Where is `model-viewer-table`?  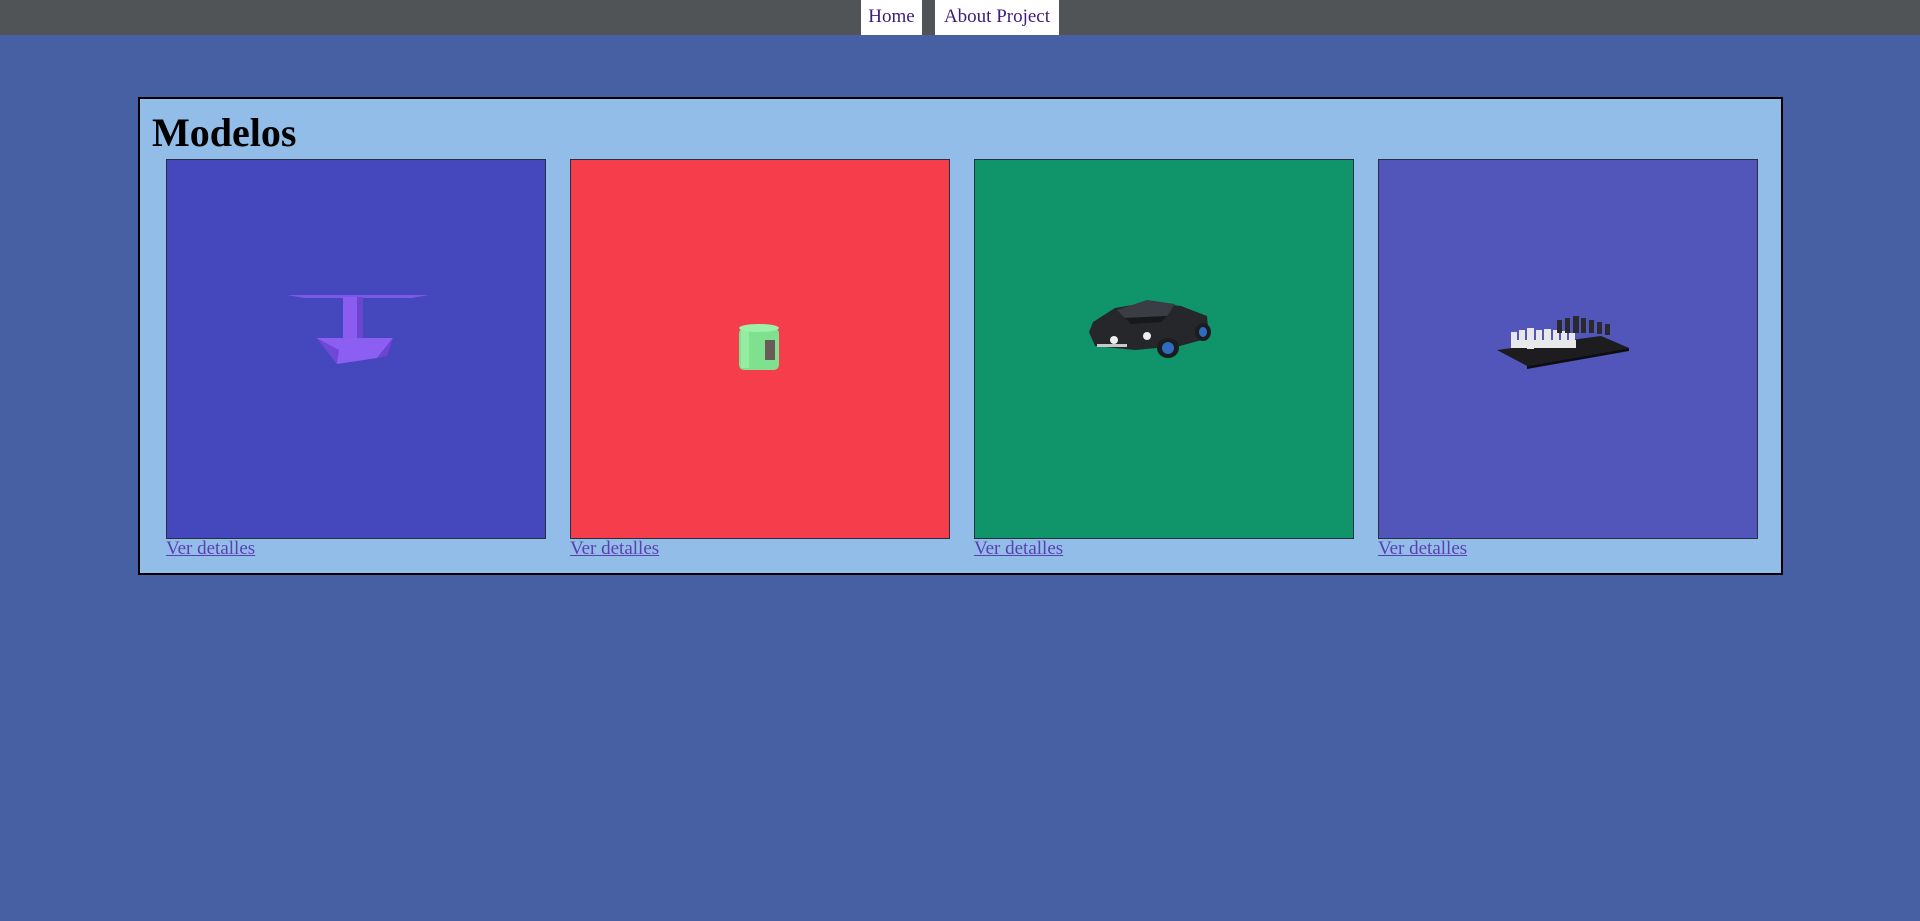
model-viewer-table is located at coordinates (356, 349).